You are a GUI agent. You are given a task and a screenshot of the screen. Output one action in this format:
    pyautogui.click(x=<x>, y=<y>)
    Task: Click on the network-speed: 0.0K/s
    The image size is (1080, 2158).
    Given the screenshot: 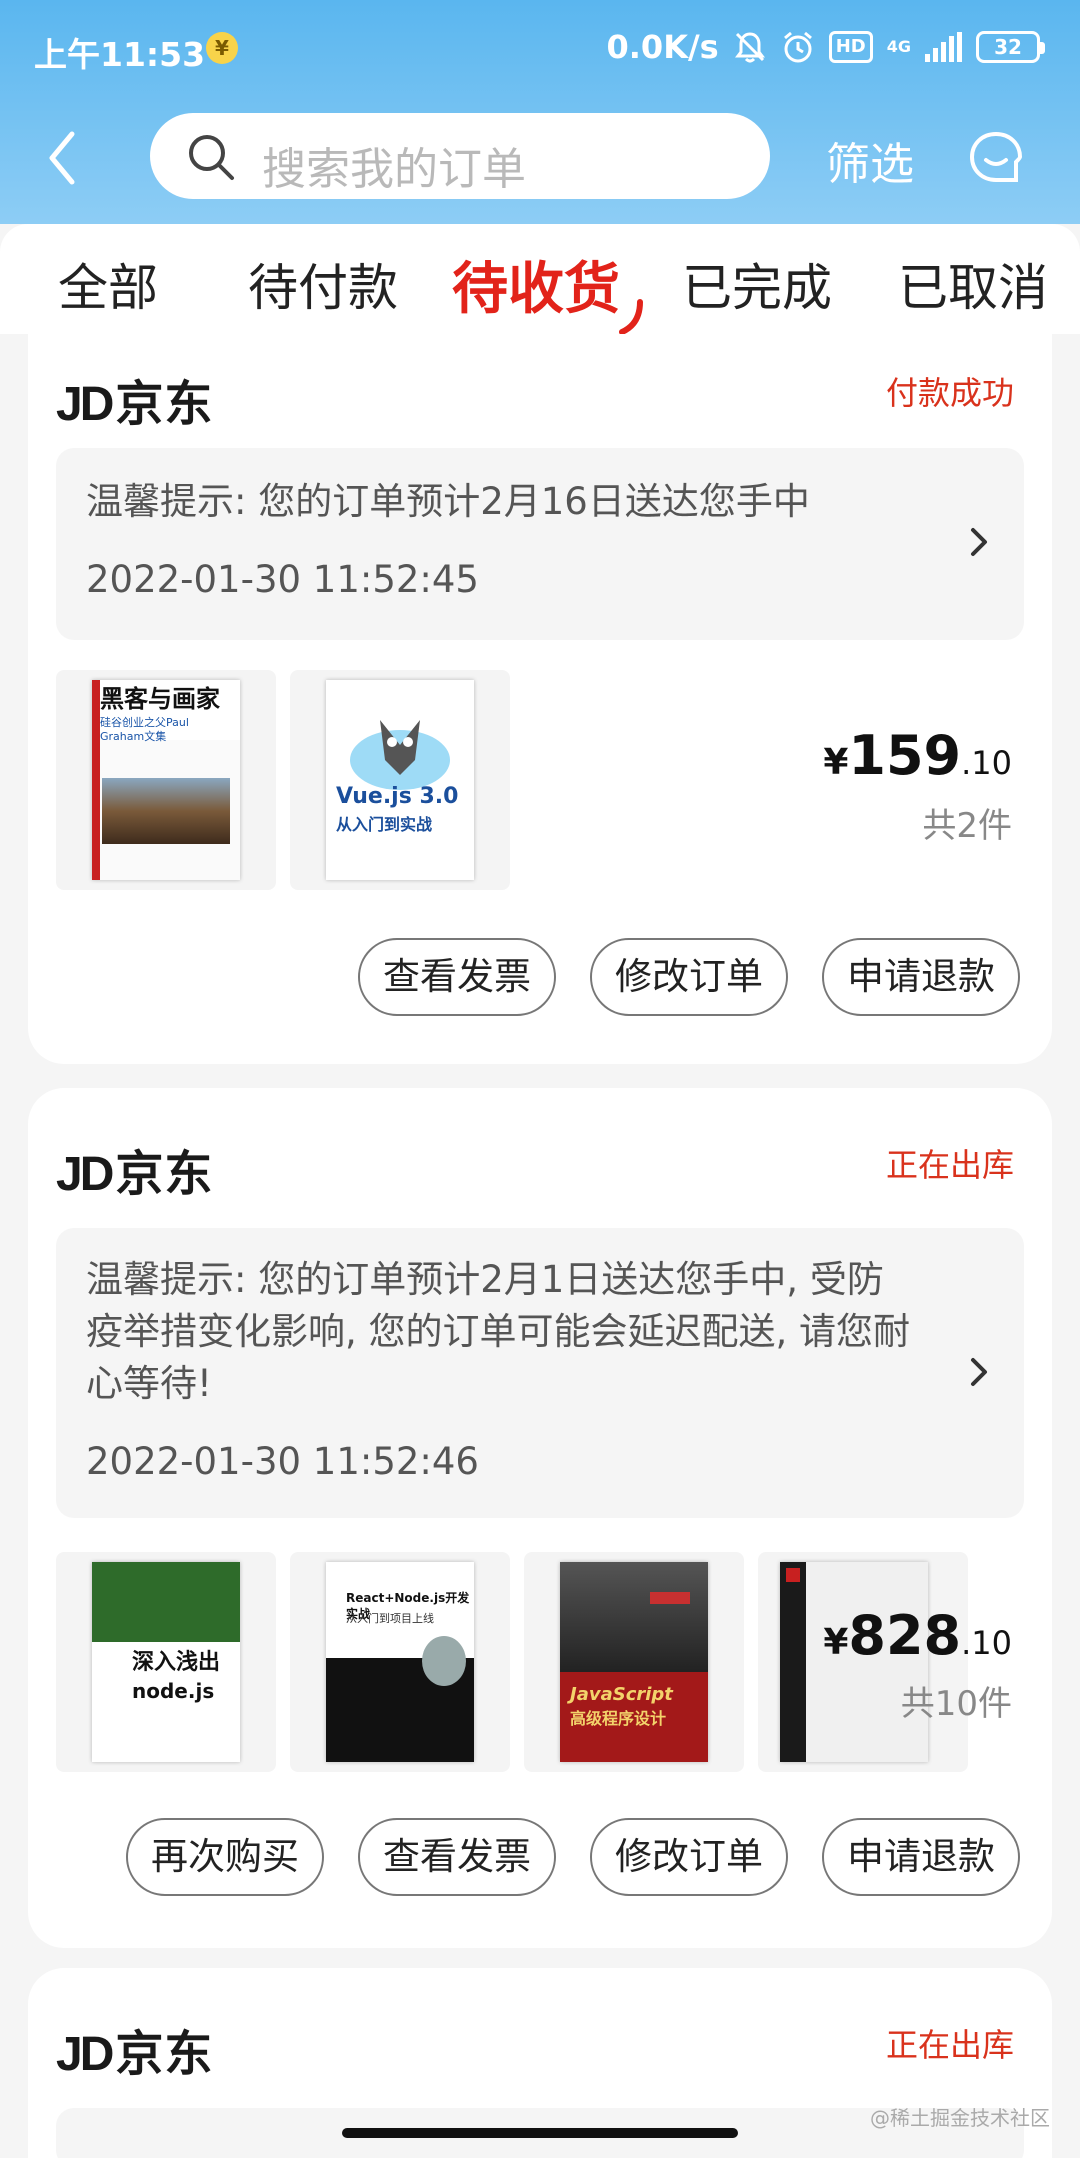 What is the action you would take?
    pyautogui.click(x=662, y=47)
    